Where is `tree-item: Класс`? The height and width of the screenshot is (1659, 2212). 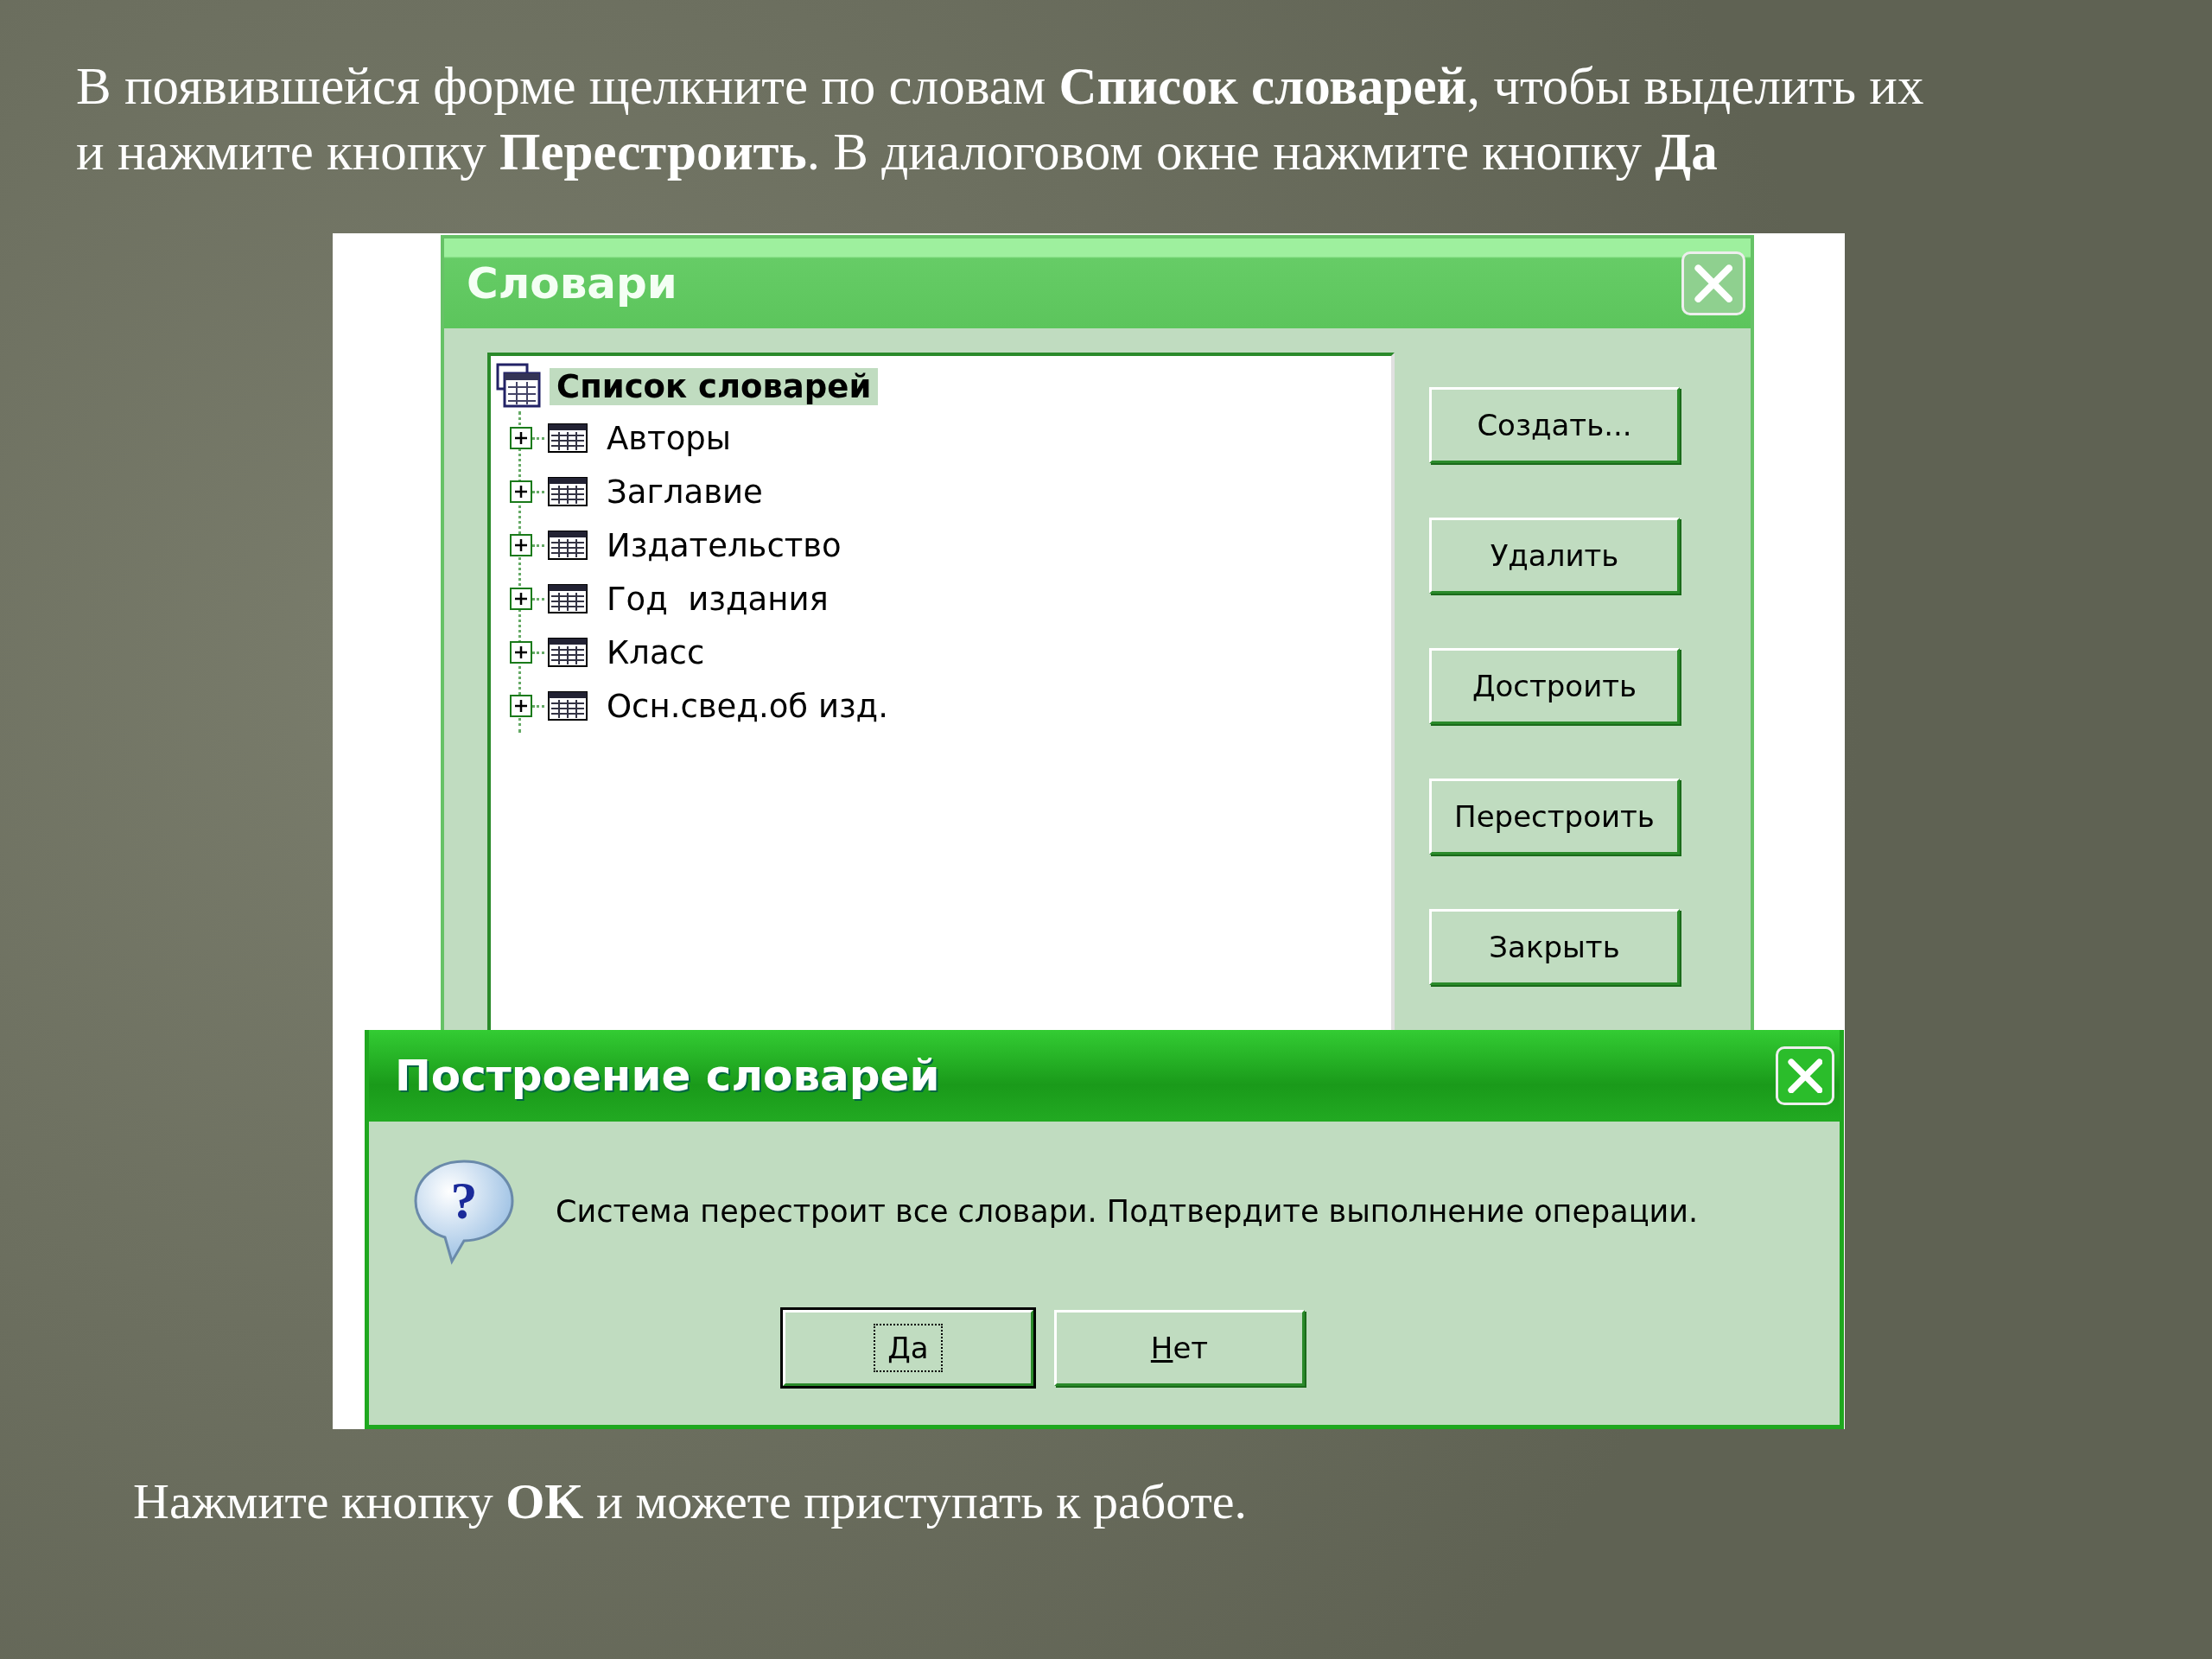 tree-item: Класс is located at coordinates (656, 652).